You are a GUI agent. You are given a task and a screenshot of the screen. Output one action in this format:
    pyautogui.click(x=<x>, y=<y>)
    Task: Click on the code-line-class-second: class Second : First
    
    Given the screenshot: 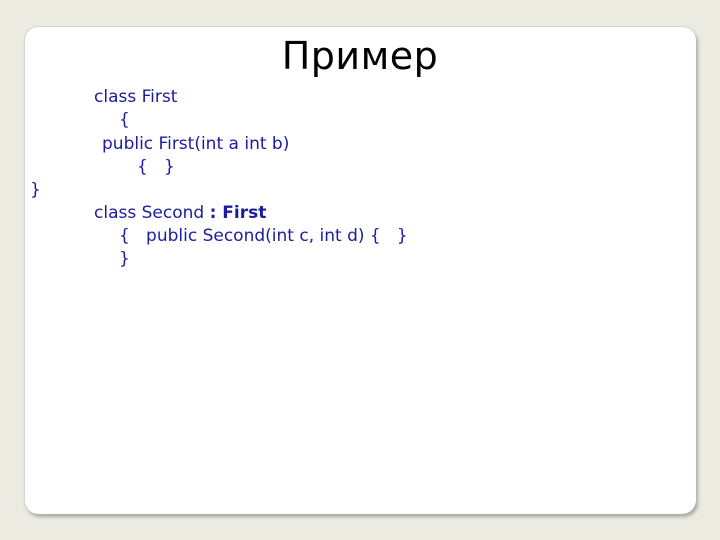 What is the action you would take?
    pyautogui.click(x=180, y=213)
    